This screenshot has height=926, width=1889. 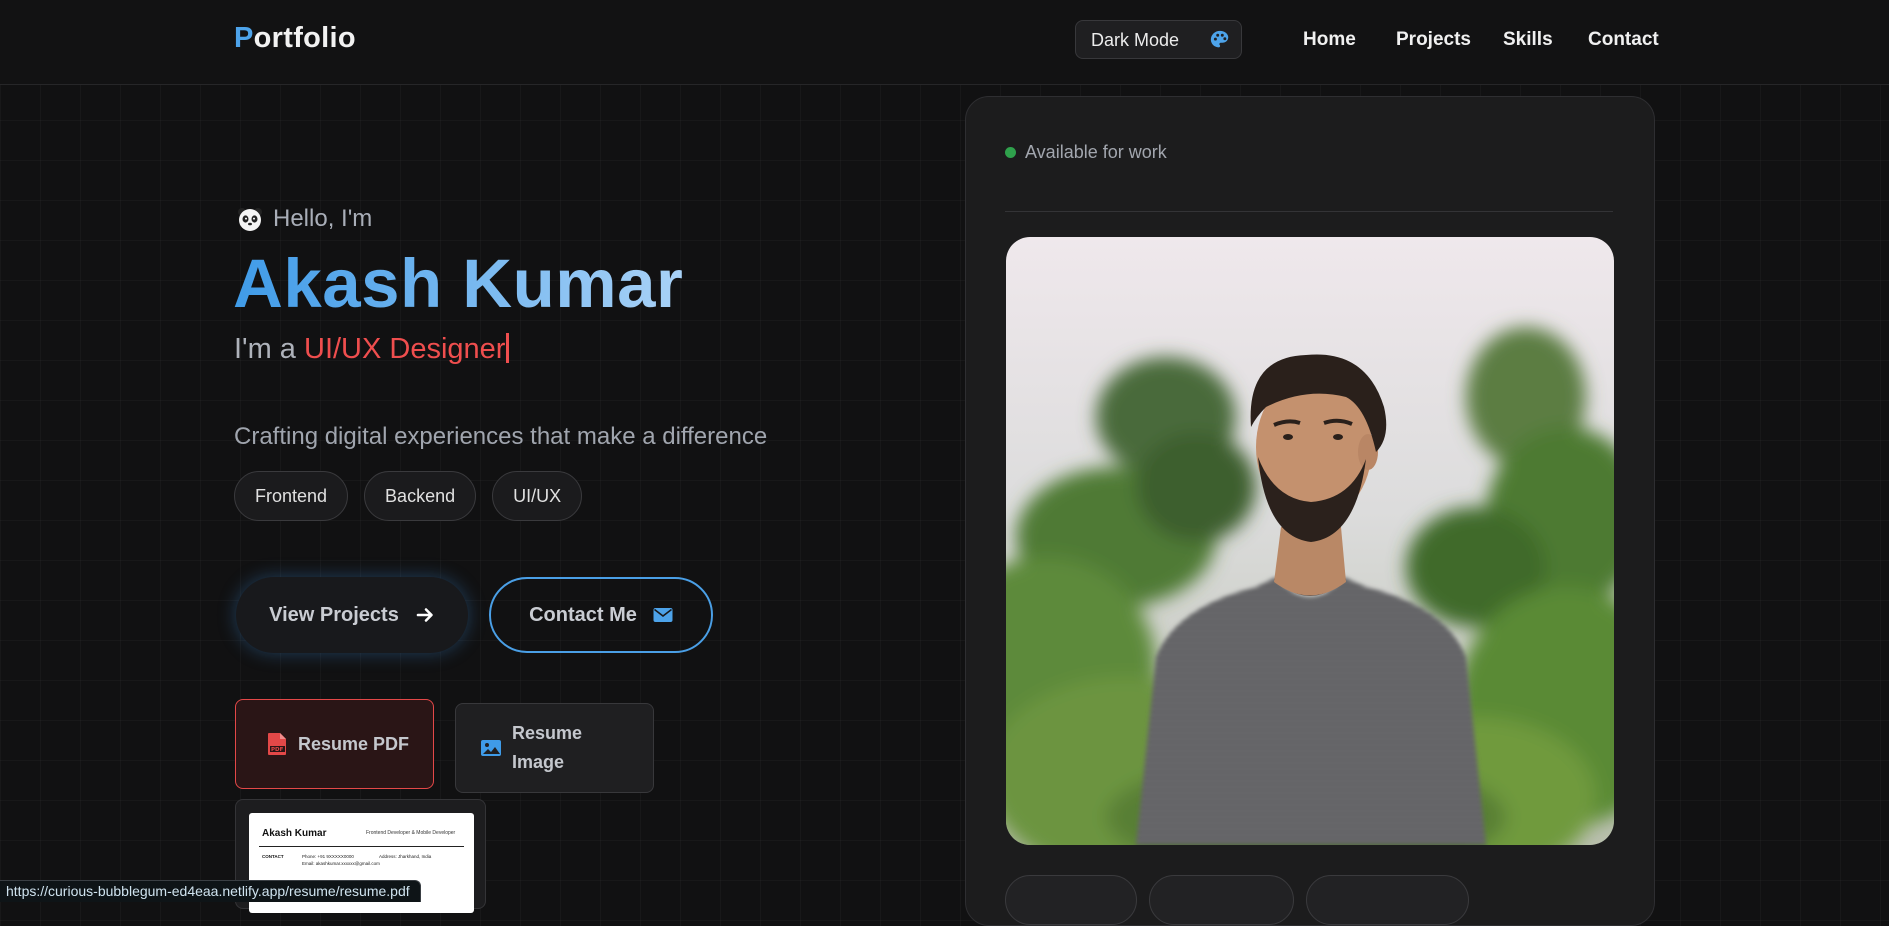 I want to click on image-icon, so click(x=491, y=748).